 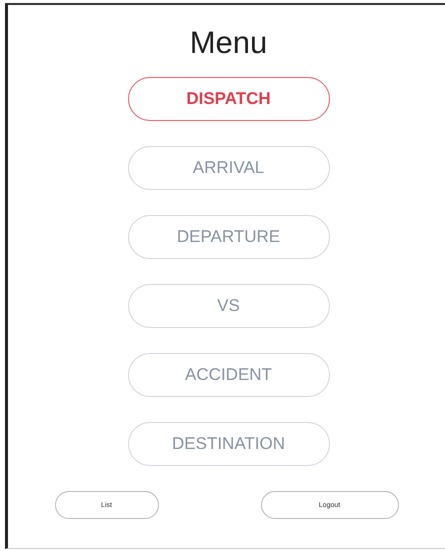 What do you see at coordinates (229, 375) in the screenshot?
I see `menu-button: ACCIDENT` at bounding box center [229, 375].